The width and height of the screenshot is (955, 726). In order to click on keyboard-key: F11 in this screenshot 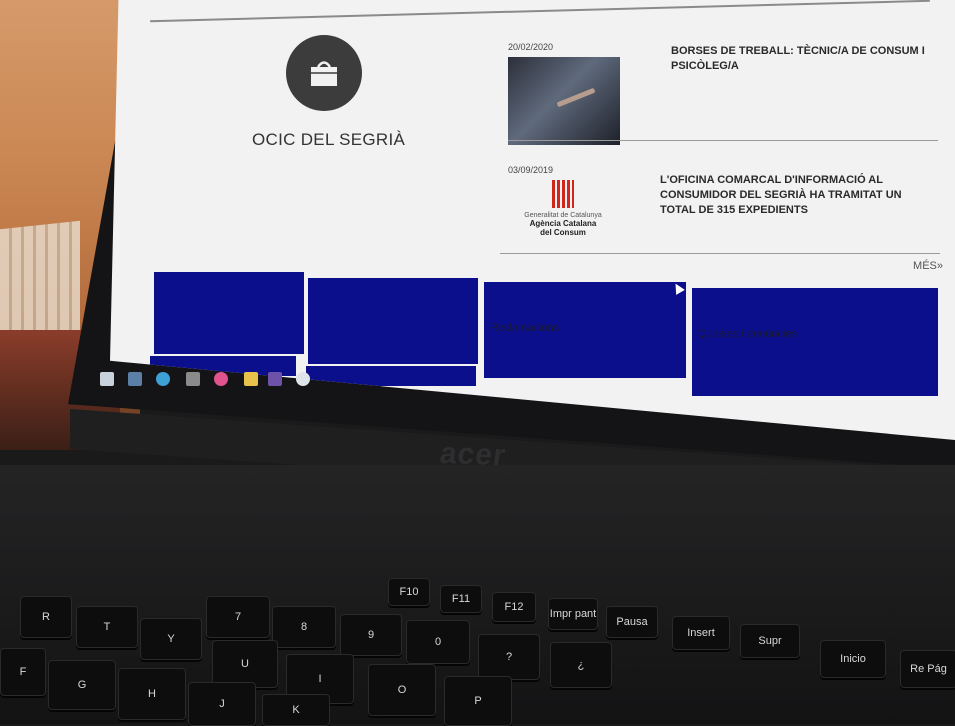, I will do `click(461, 599)`.